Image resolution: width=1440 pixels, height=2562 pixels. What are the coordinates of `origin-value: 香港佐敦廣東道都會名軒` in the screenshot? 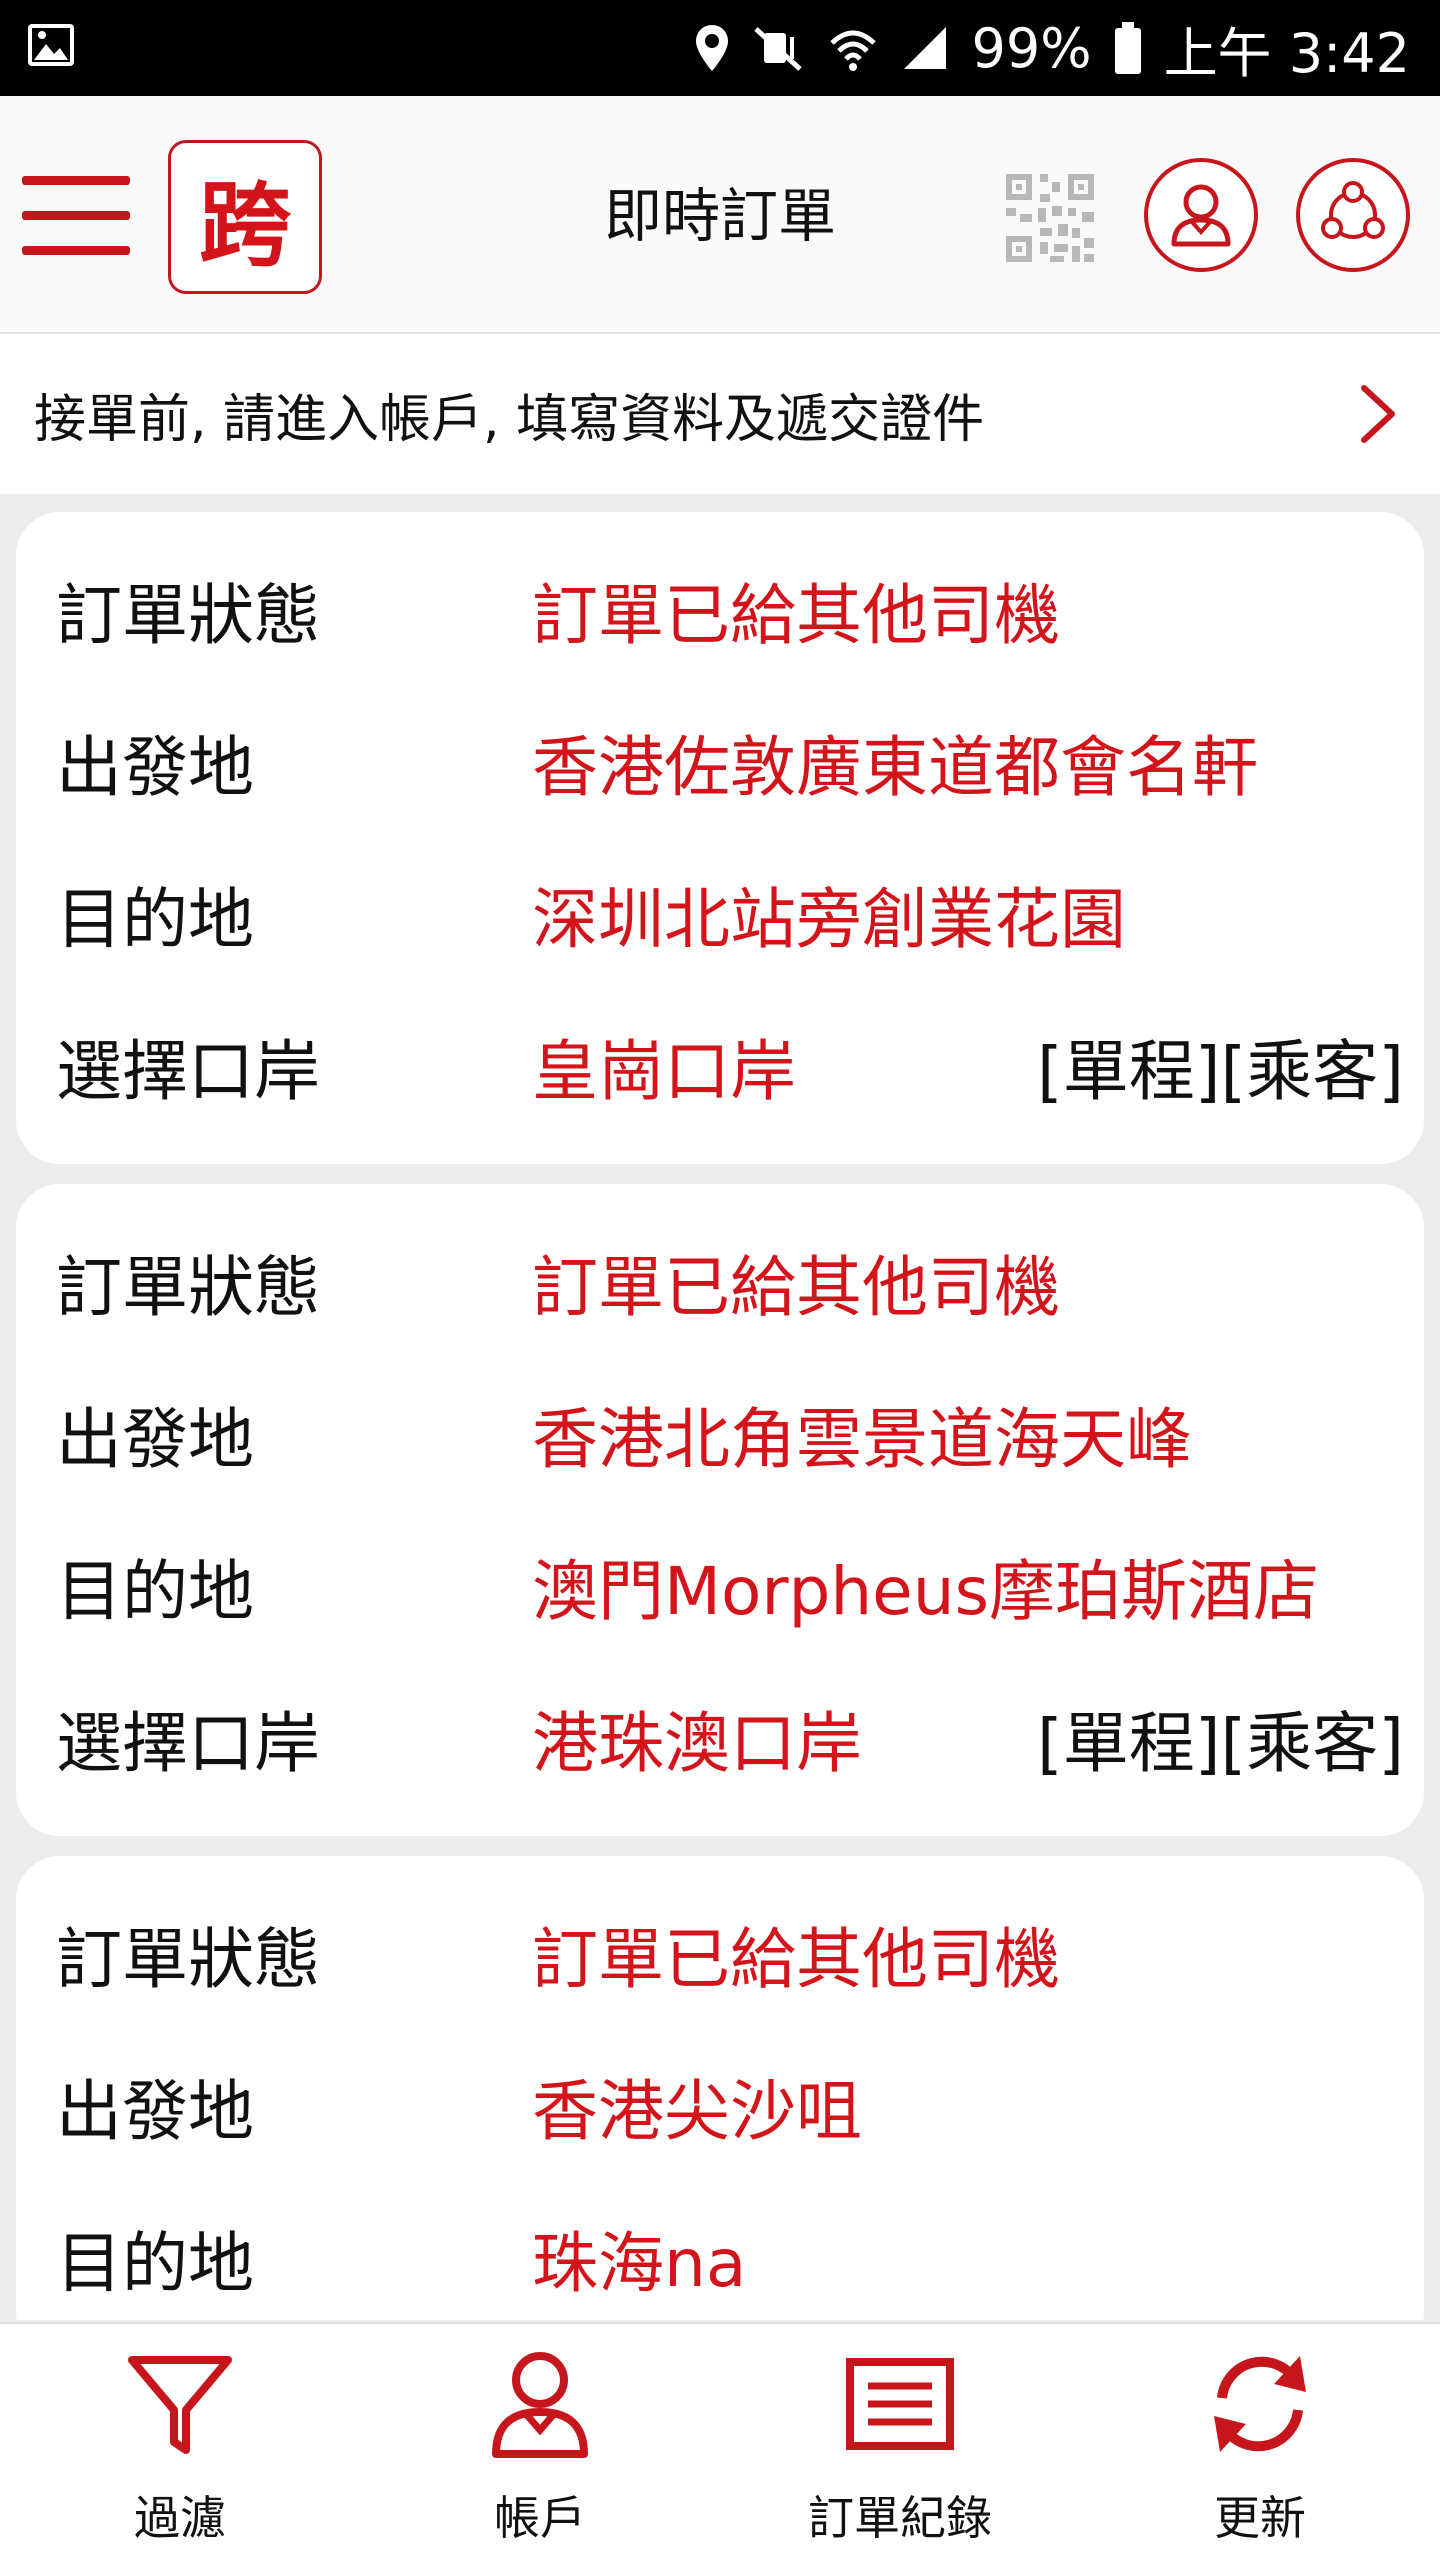 It's located at (895, 767).